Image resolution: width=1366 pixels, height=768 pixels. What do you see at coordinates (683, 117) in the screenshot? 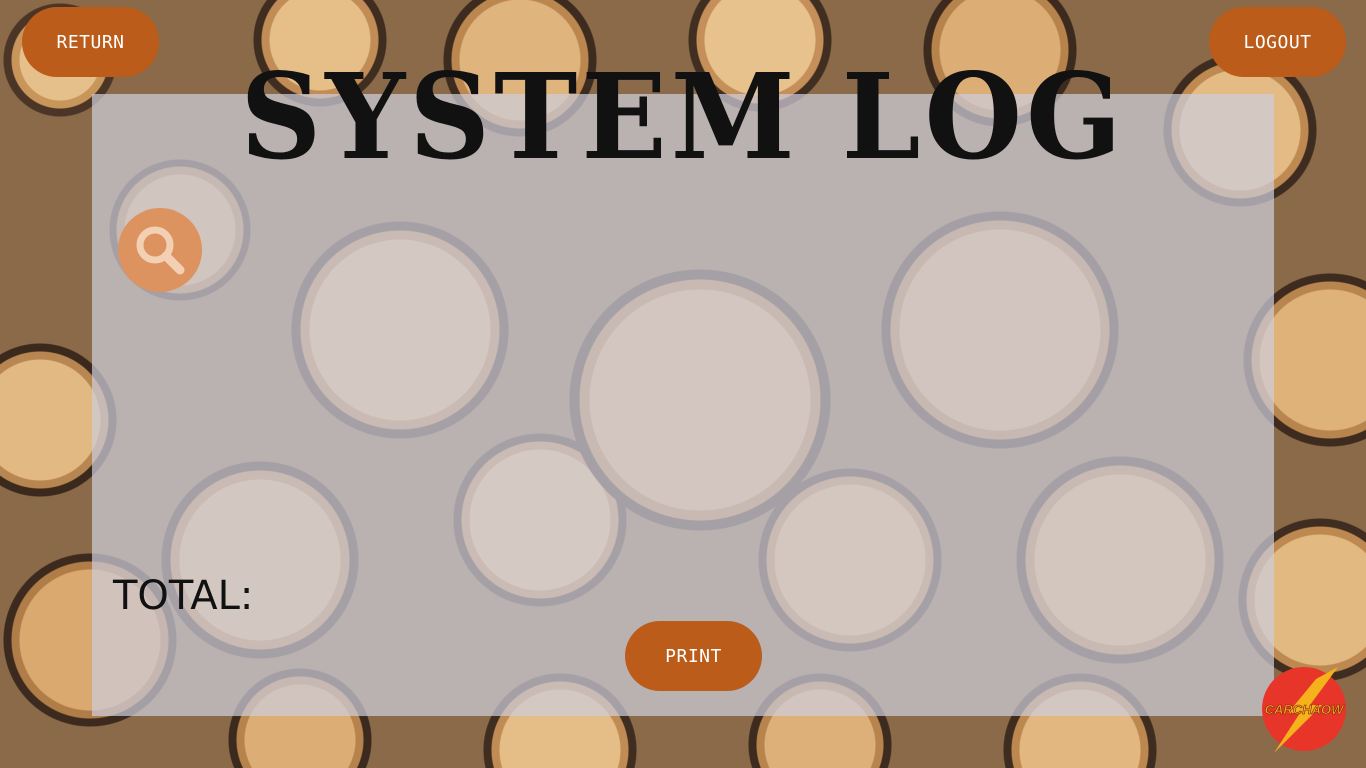
I see `page-title: SYSTEM LOG` at bounding box center [683, 117].